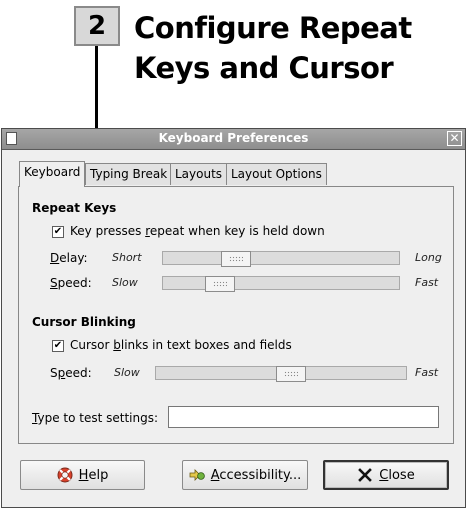  What do you see at coordinates (199, 174) in the screenshot?
I see `tab-layouts: Layouts` at bounding box center [199, 174].